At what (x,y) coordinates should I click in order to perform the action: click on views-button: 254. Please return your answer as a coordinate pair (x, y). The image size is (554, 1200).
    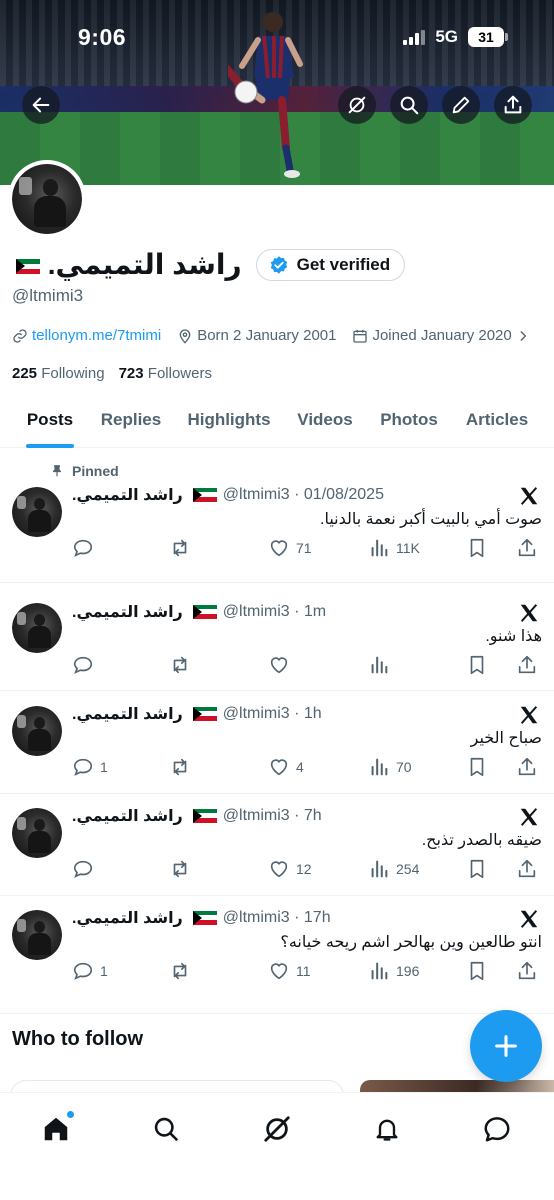
    Looking at the image, I should click on (393, 869).